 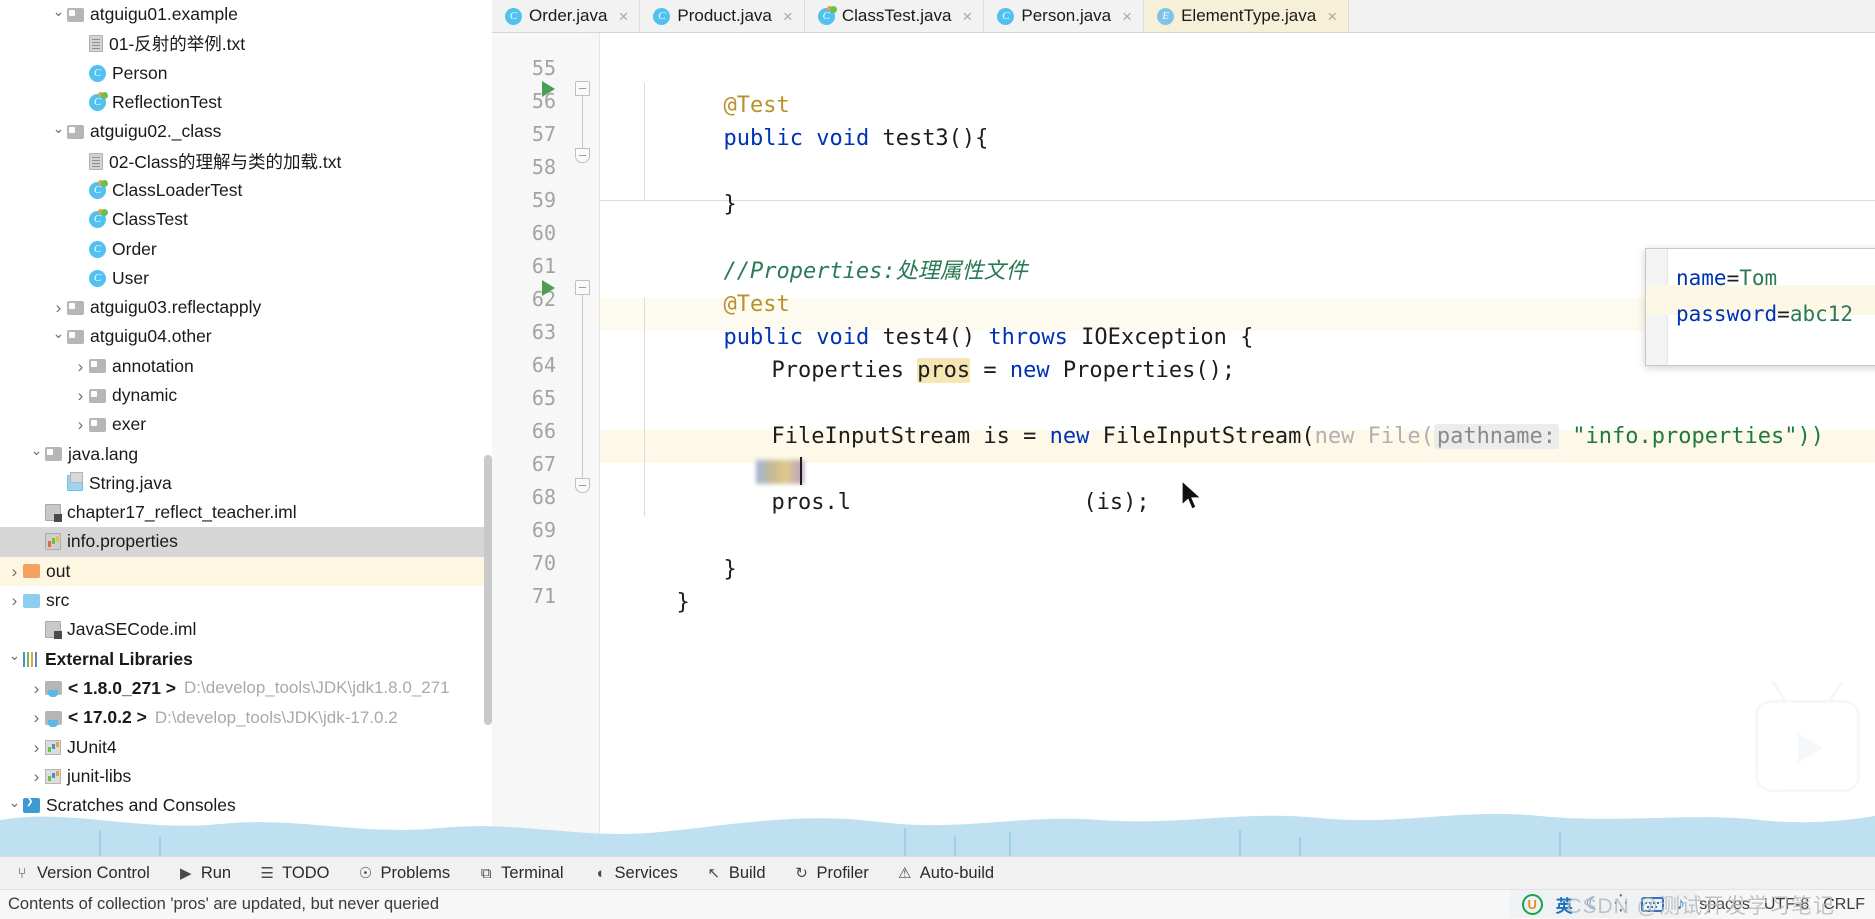 What do you see at coordinates (894, 16) in the screenshot?
I see `editor-tab-classtest-java: C ClassTest.java ×` at bounding box center [894, 16].